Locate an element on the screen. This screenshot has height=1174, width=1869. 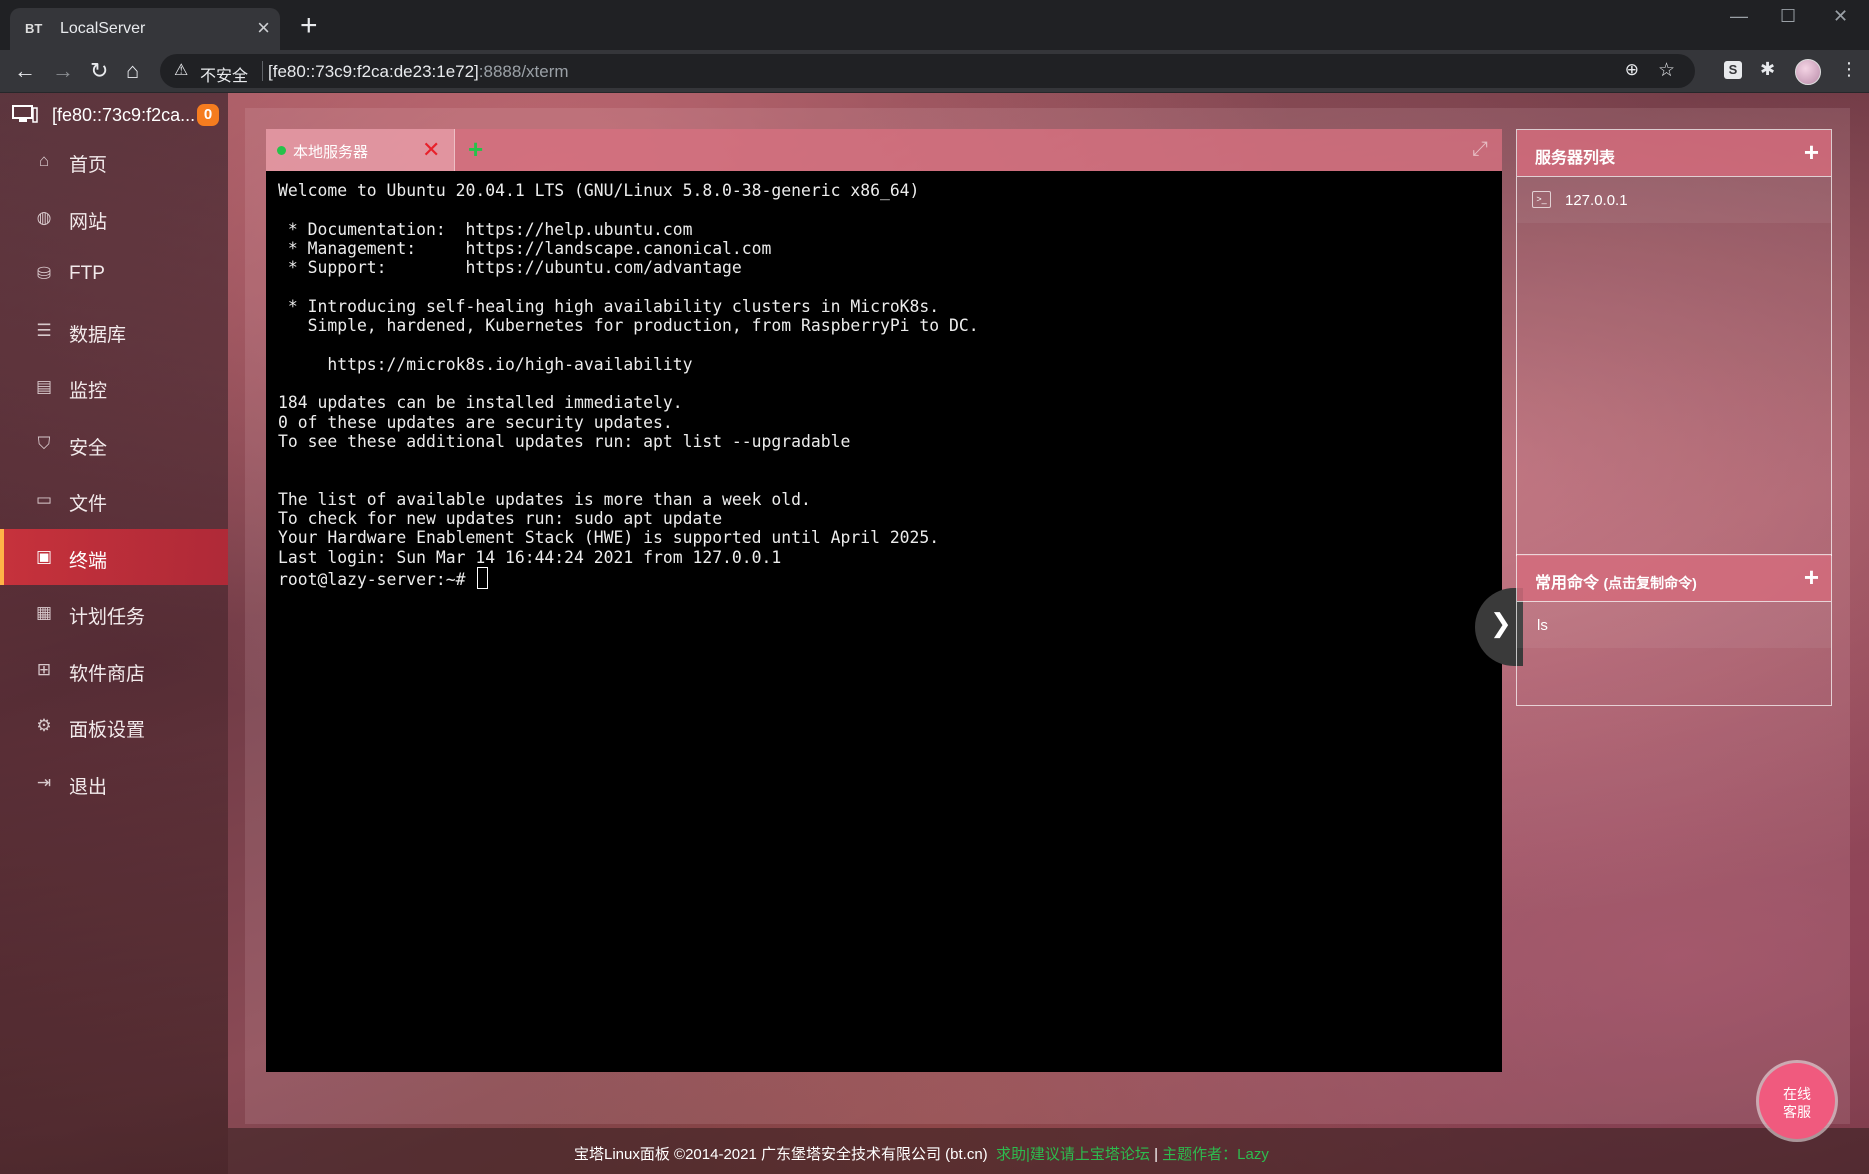
server-host: [fe80::73c9:f2ca... 0 is located at coordinates (116, 116).